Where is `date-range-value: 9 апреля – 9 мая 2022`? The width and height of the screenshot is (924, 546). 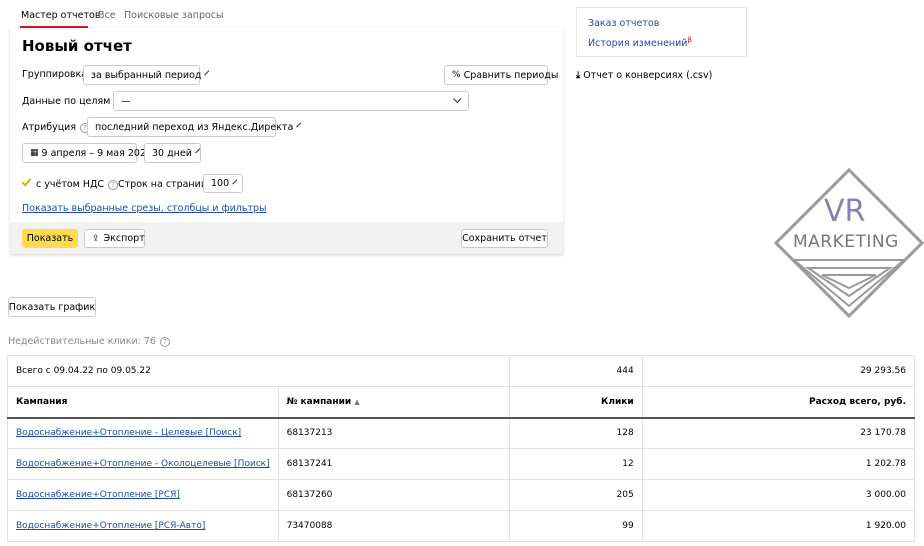 date-range-value: 9 апреля – 9 мая 2022 is located at coordinates (97, 153).